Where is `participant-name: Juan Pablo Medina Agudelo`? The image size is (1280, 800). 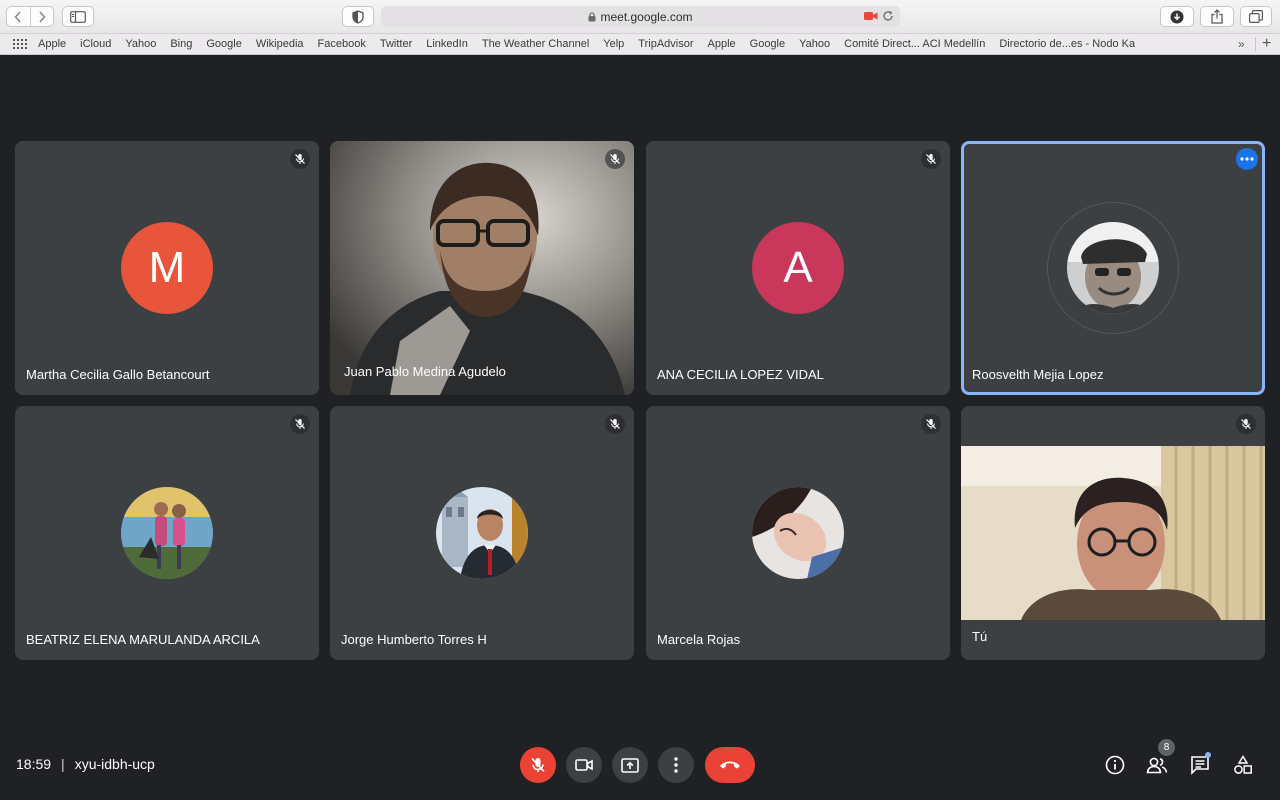 participant-name: Juan Pablo Medina Agudelo is located at coordinates (425, 371).